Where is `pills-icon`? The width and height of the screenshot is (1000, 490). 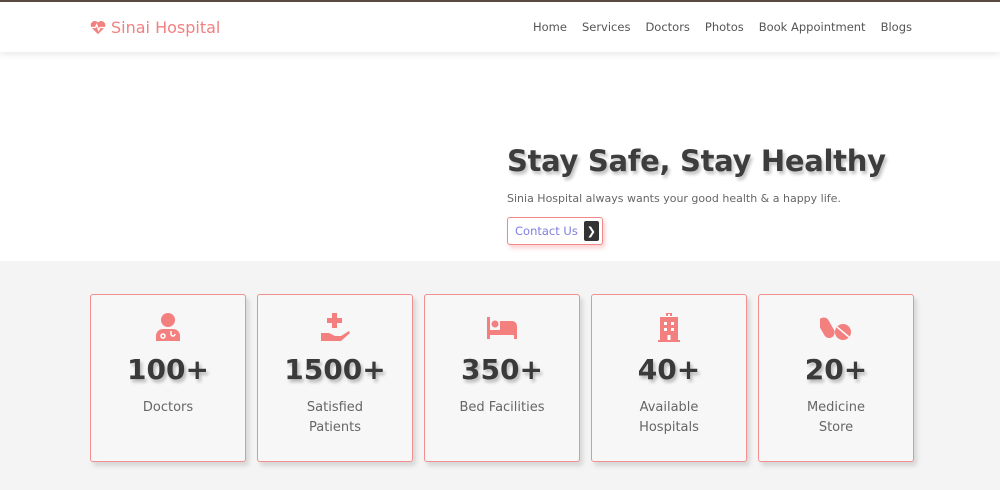
pills-icon is located at coordinates (834, 328).